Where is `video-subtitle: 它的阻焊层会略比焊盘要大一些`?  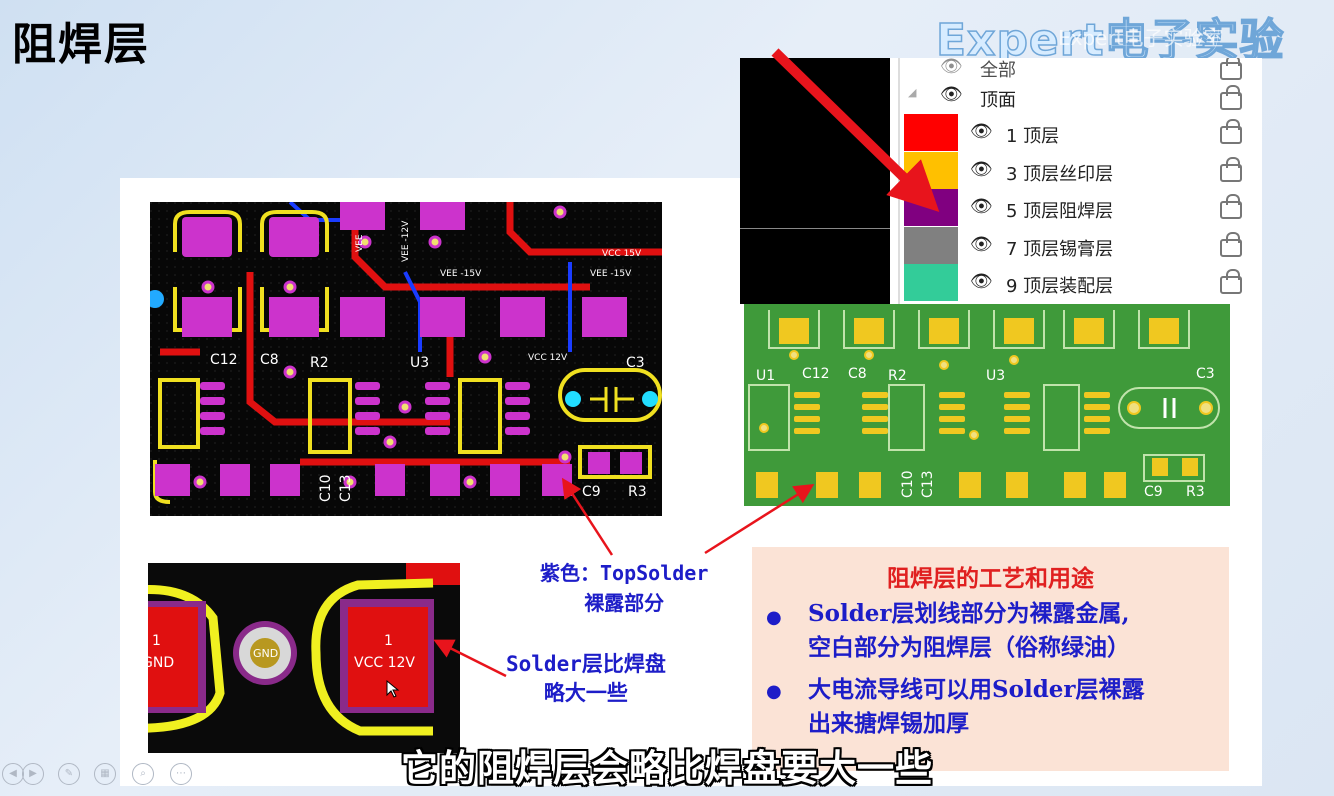 video-subtitle: 它的阻焊层会略比焊盘要大一些 is located at coordinates (667, 768).